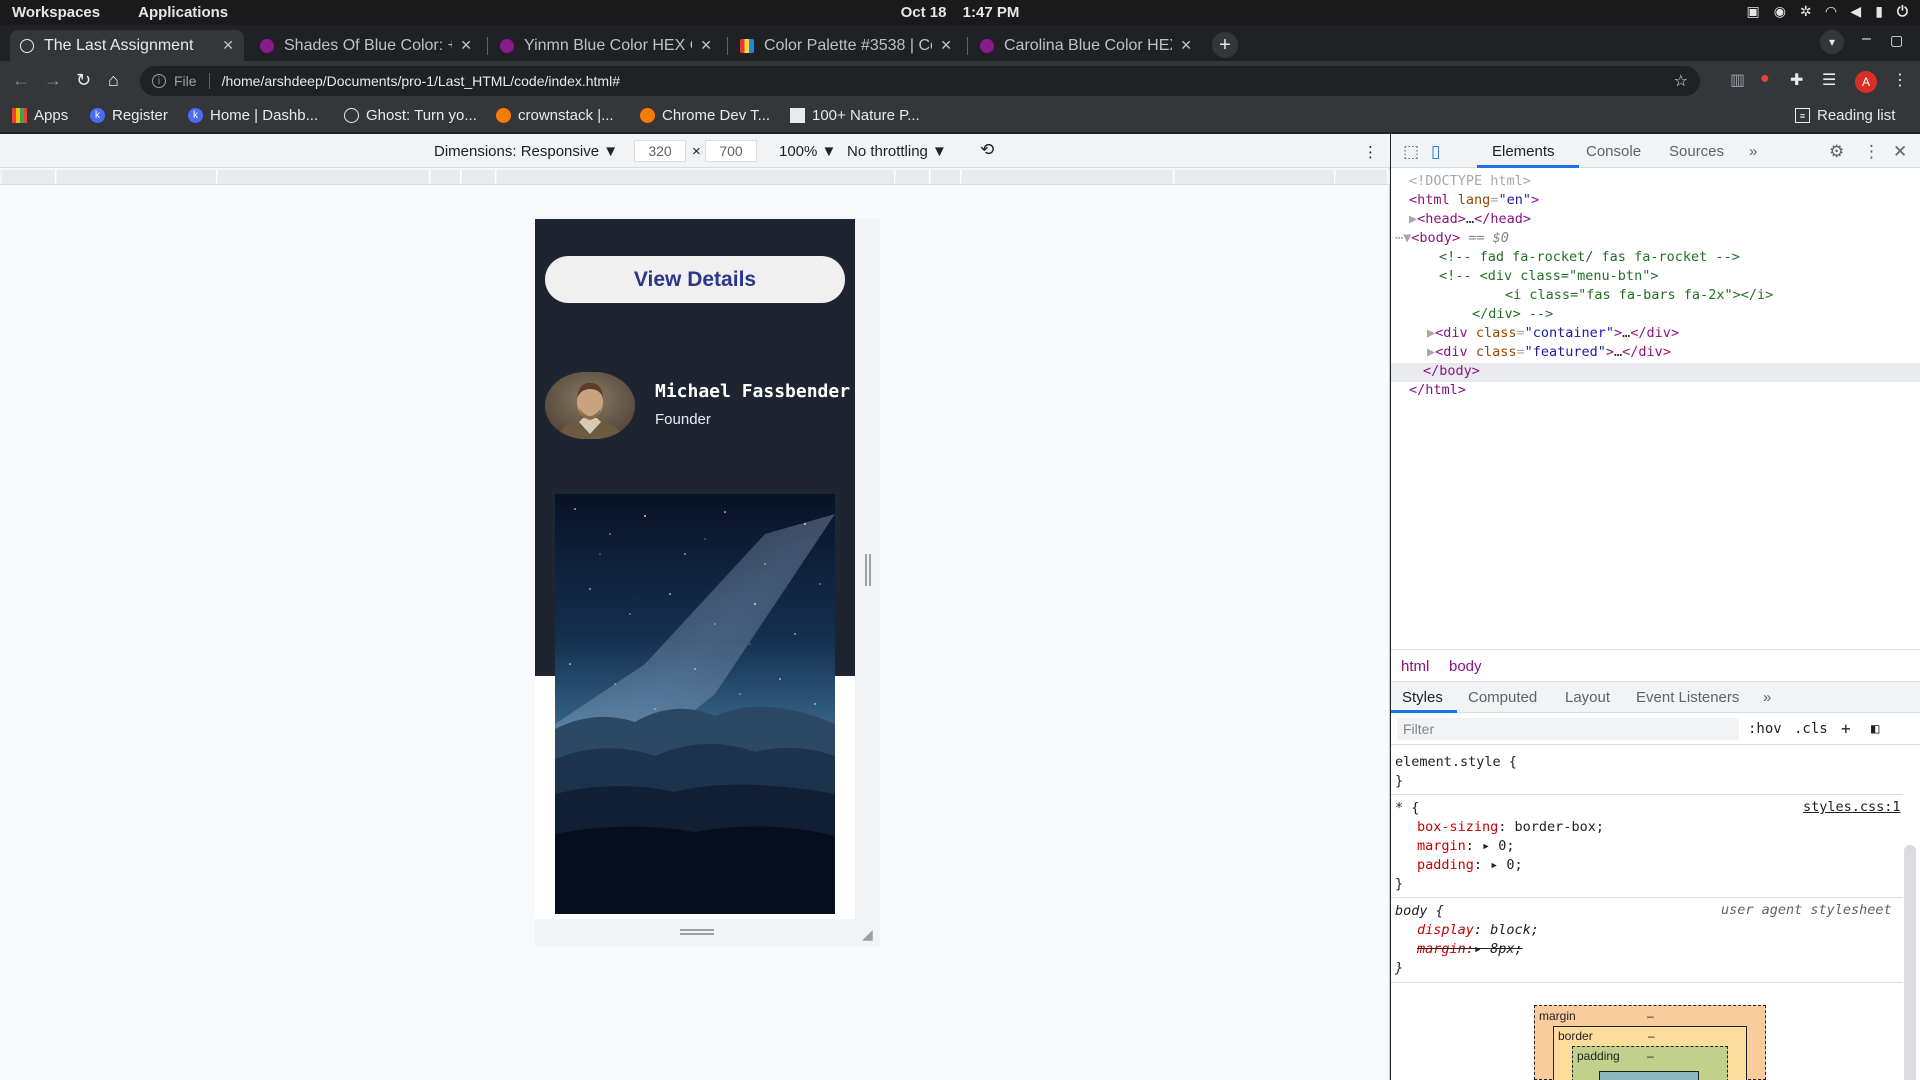 This screenshot has height=1080, width=1920. I want to click on stylesheet-link: styles.css:1, so click(1852, 807).